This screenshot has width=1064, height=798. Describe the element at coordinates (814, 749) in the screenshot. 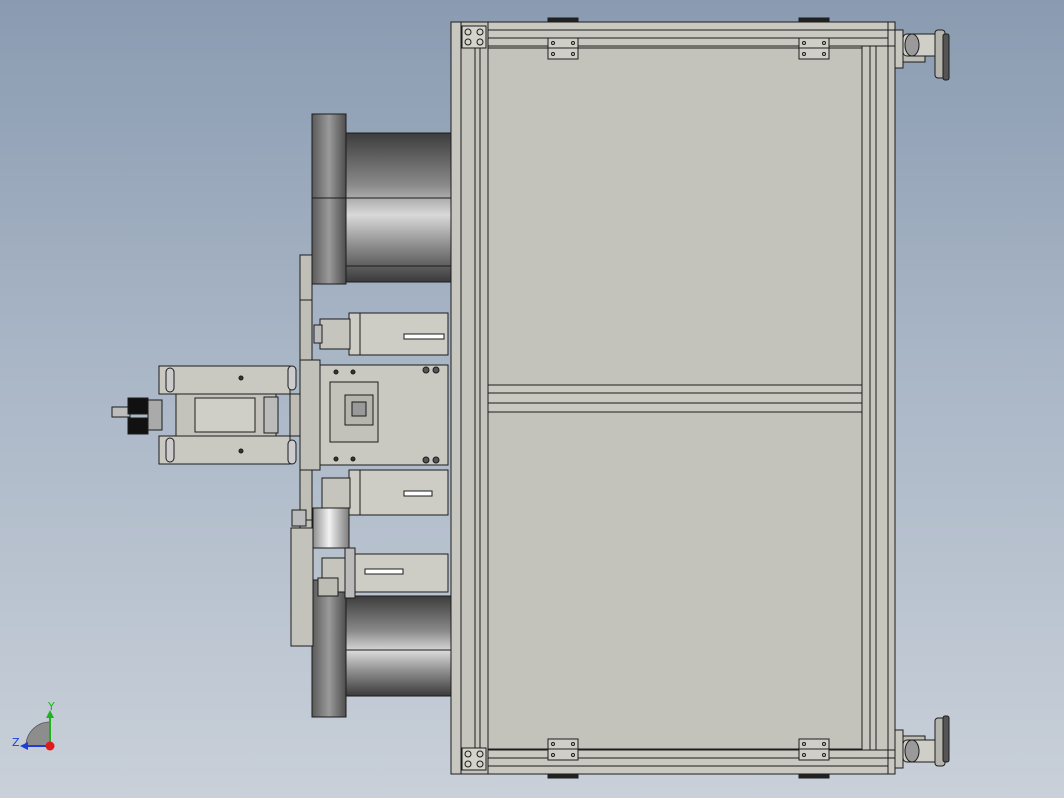

I see `hinge-bottom-right` at that location.